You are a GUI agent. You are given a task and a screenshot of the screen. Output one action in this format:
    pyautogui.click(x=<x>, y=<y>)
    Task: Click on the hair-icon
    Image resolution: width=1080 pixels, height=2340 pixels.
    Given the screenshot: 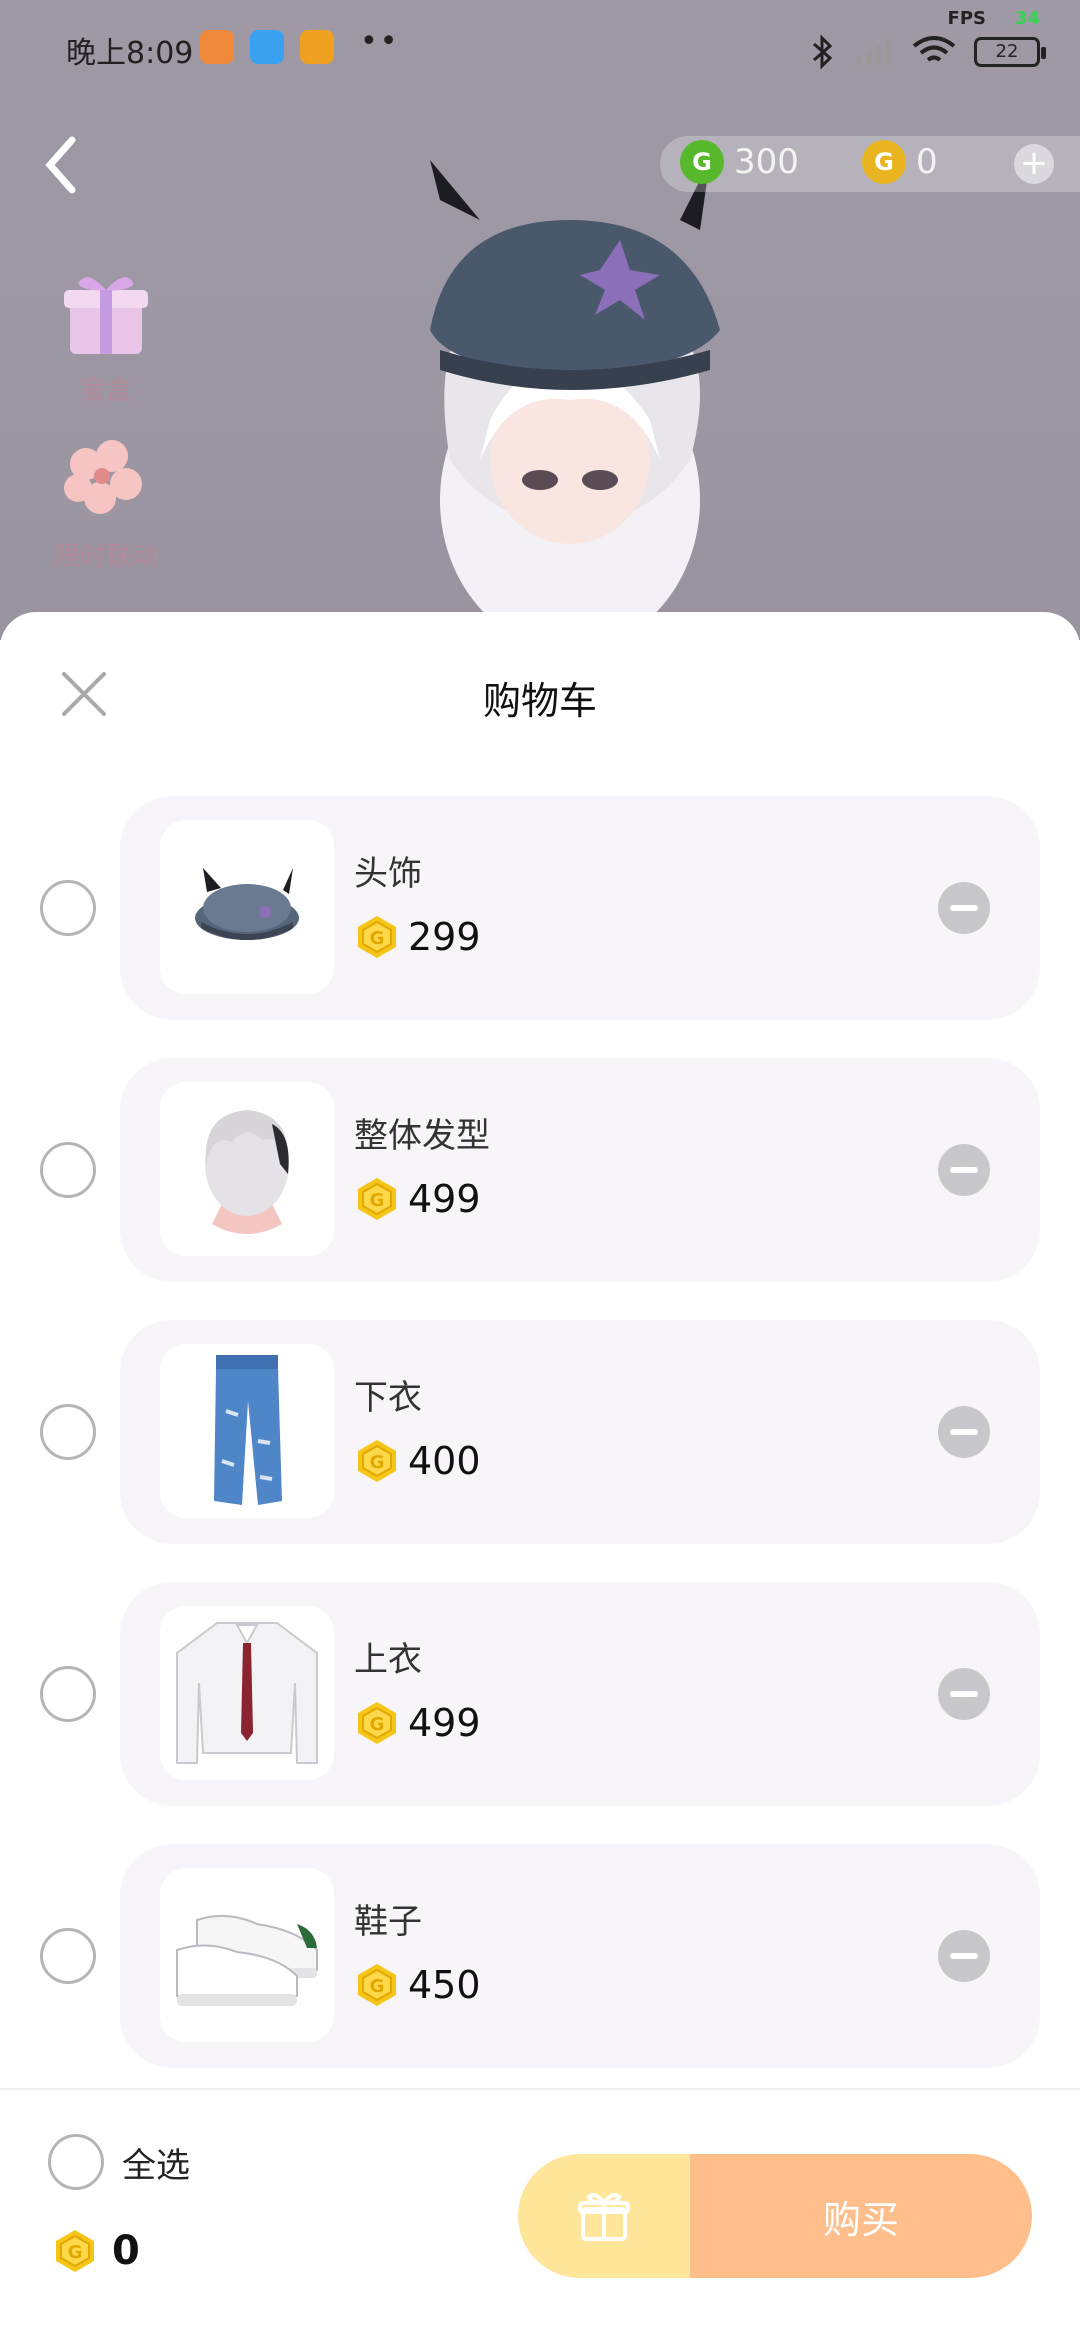 What is the action you would take?
    pyautogui.click(x=247, y=1172)
    